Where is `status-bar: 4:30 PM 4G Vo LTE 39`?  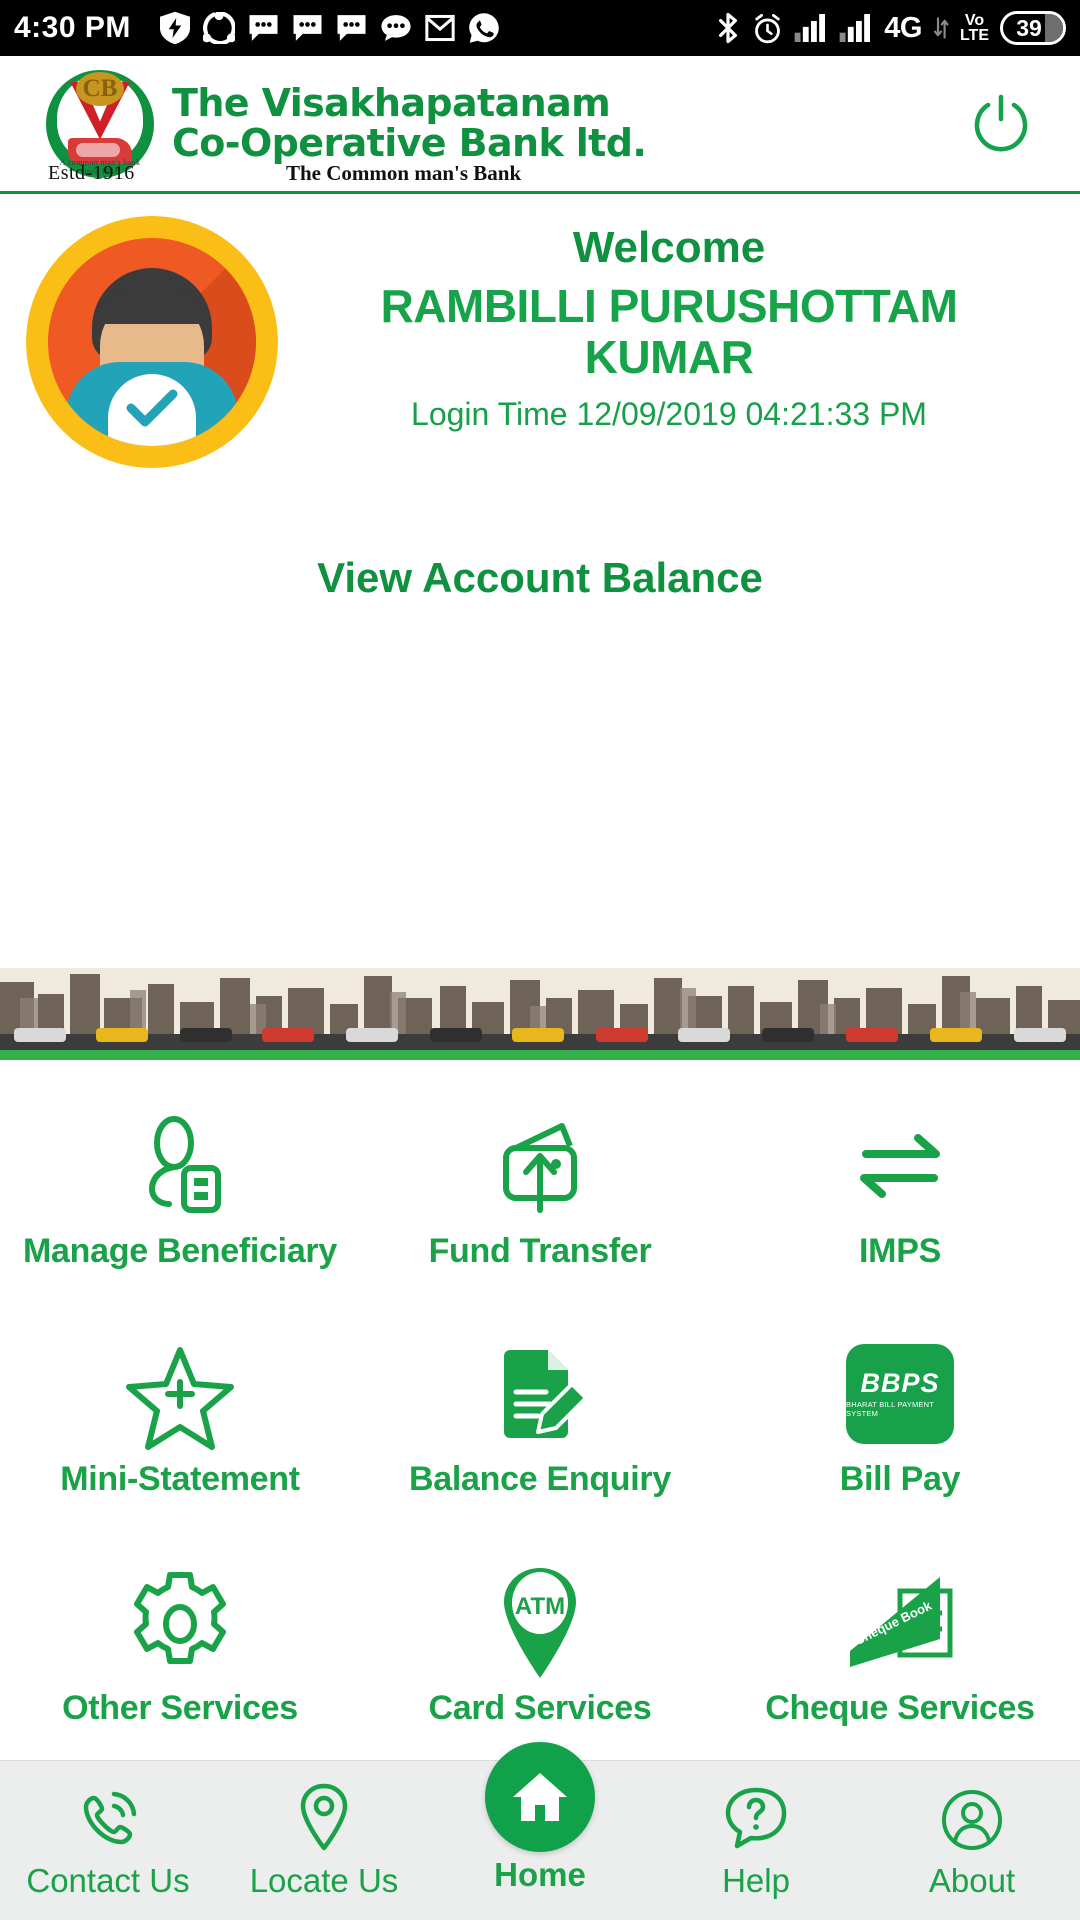 status-bar: 4:30 PM 4G Vo LTE 39 is located at coordinates (540, 28).